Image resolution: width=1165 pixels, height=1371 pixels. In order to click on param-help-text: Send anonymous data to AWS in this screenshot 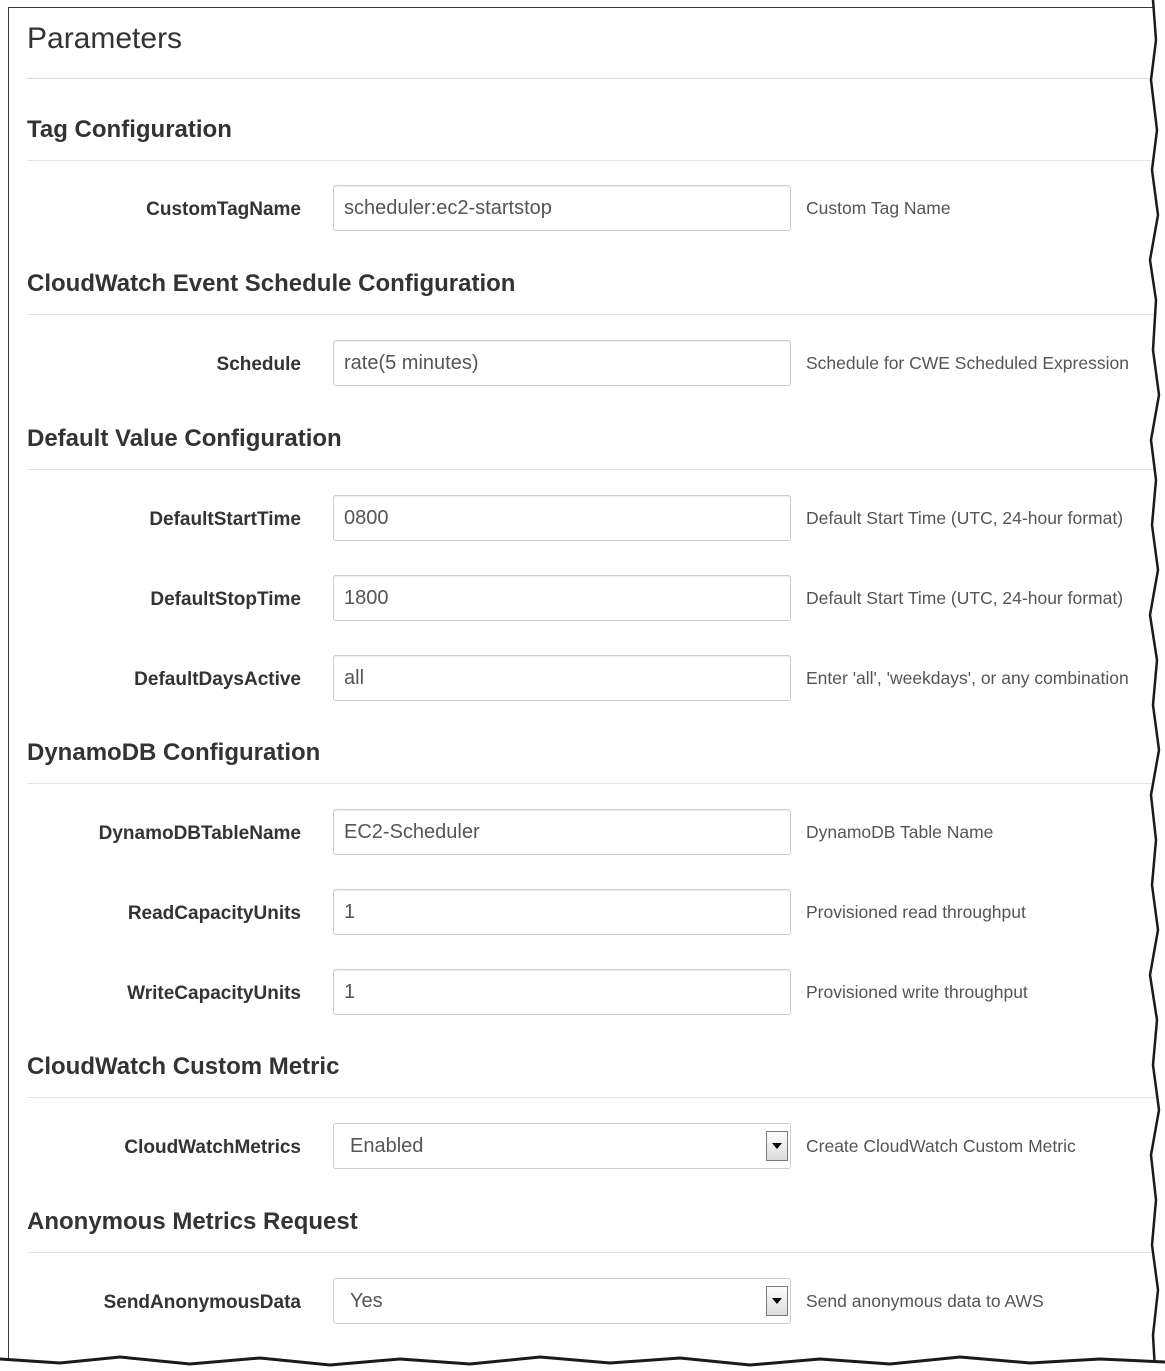, I will do `click(925, 1301)`.